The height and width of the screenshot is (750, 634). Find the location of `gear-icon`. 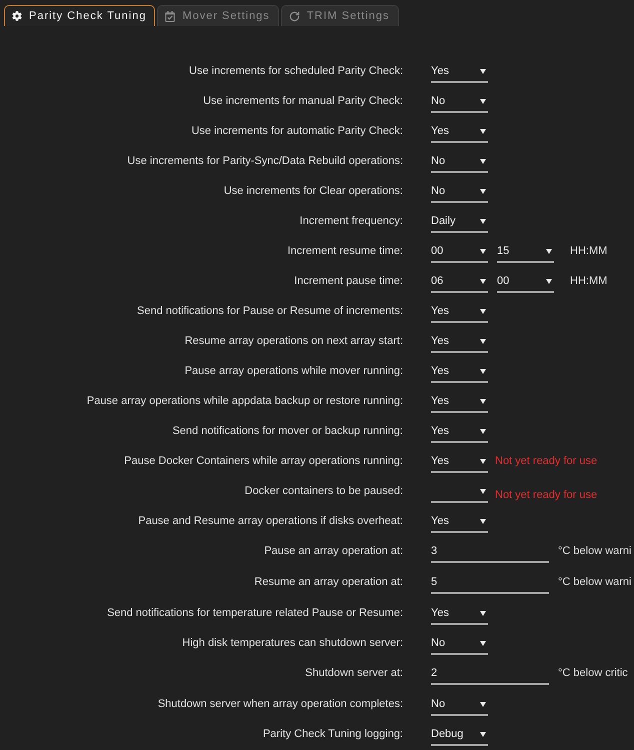

gear-icon is located at coordinates (17, 16).